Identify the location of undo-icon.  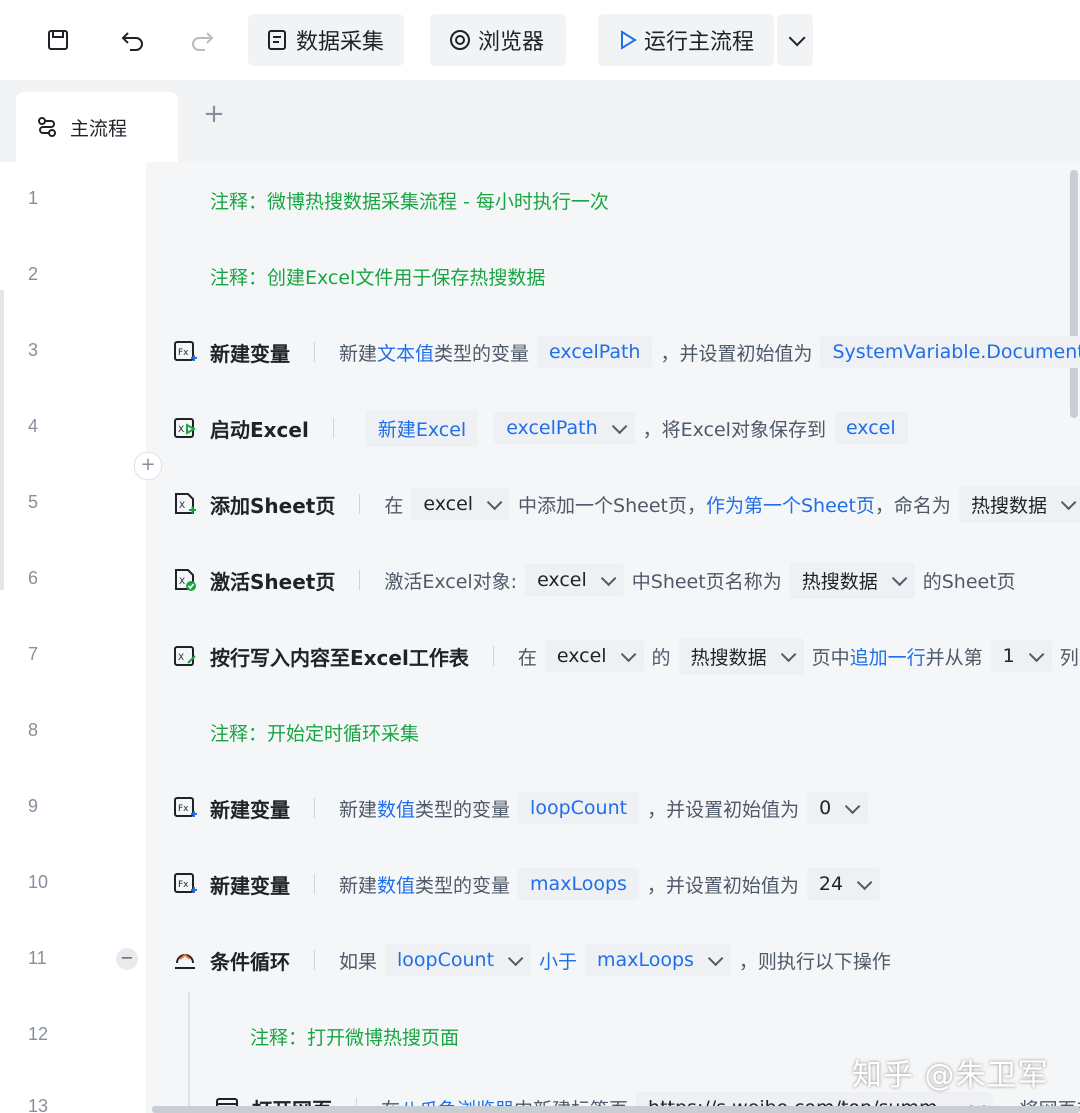
(133, 40).